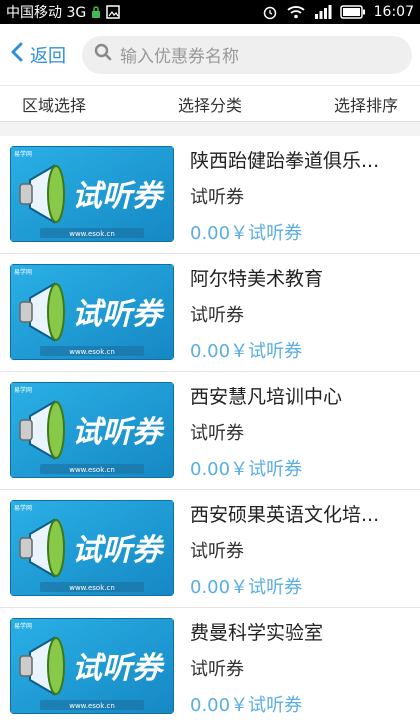  Describe the element at coordinates (300, 548) in the screenshot. I see `item-info: 西安硕果英语文化培... 试听券 0.00￥试听券` at that location.